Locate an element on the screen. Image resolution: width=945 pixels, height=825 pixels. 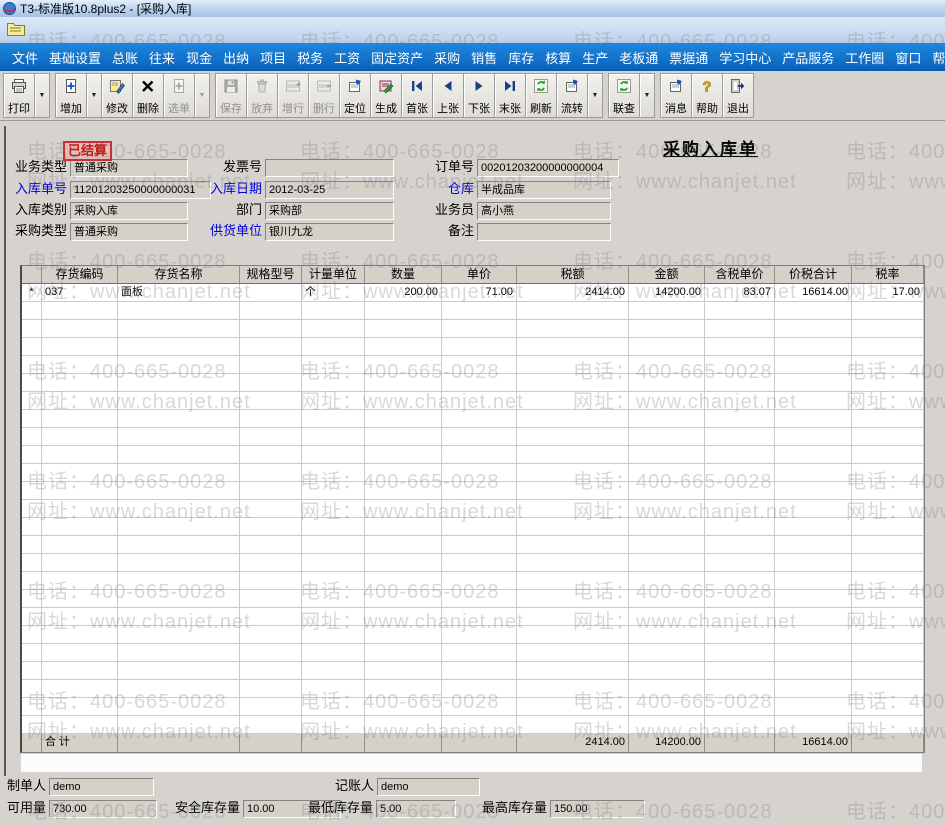
field-input-业务员: 高小燕 is located at coordinates (544, 211).